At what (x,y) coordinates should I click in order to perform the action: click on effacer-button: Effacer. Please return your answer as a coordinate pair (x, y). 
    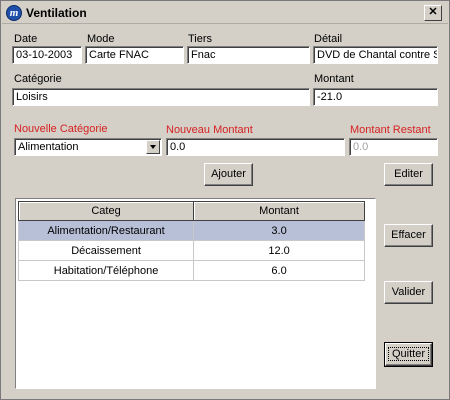
    Looking at the image, I should click on (408, 235).